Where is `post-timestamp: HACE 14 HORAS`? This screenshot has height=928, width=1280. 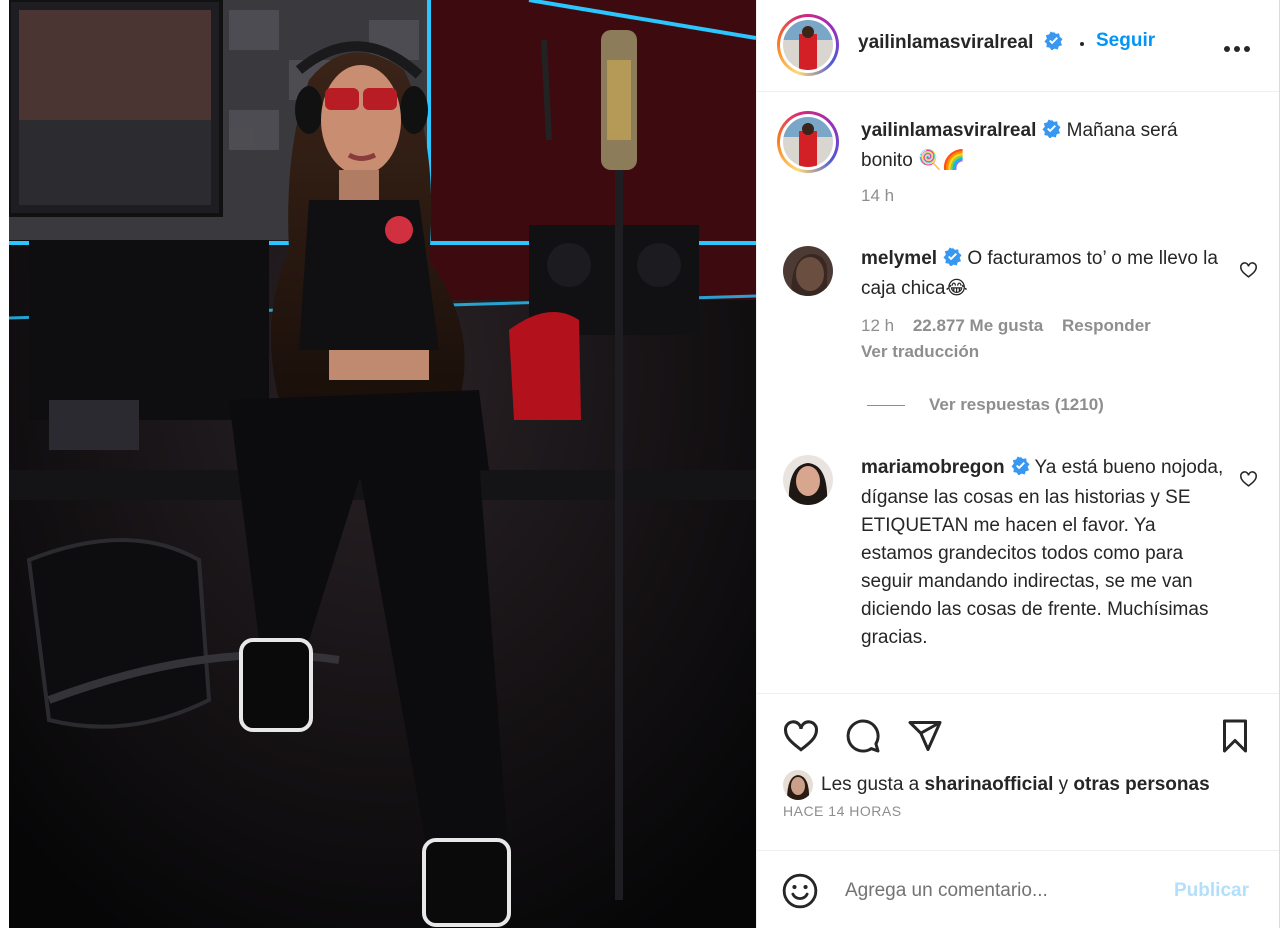 post-timestamp: HACE 14 HORAS is located at coordinates (842, 811).